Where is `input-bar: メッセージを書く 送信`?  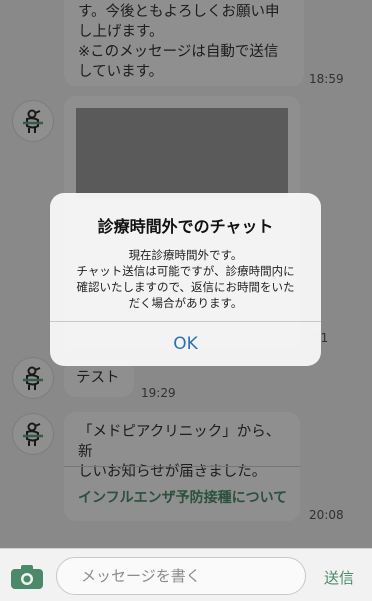
input-bar: メッセージを書く 送信 is located at coordinates (186, 574).